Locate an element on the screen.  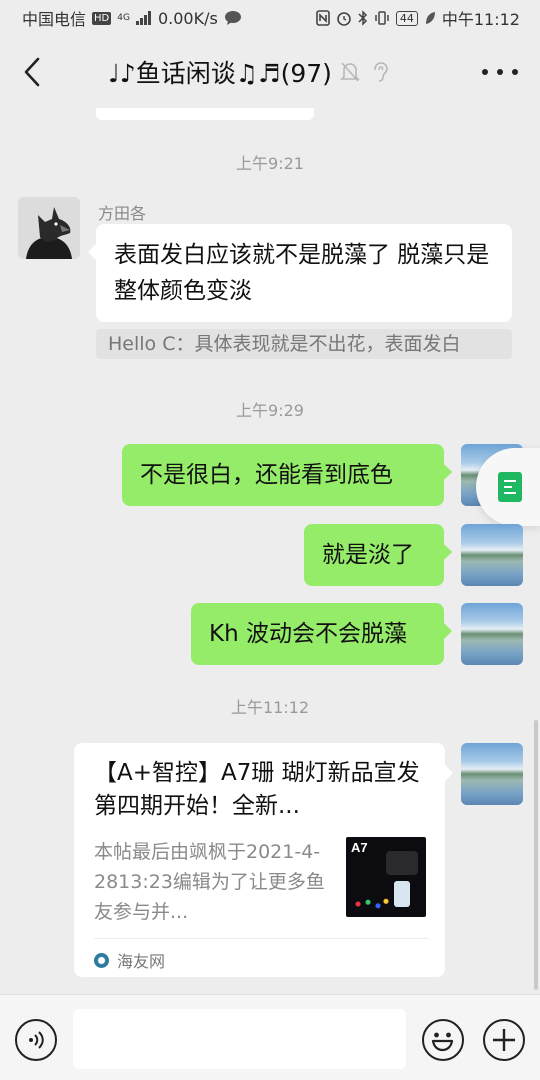
network-type: 4G is located at coordinates (123, 17).